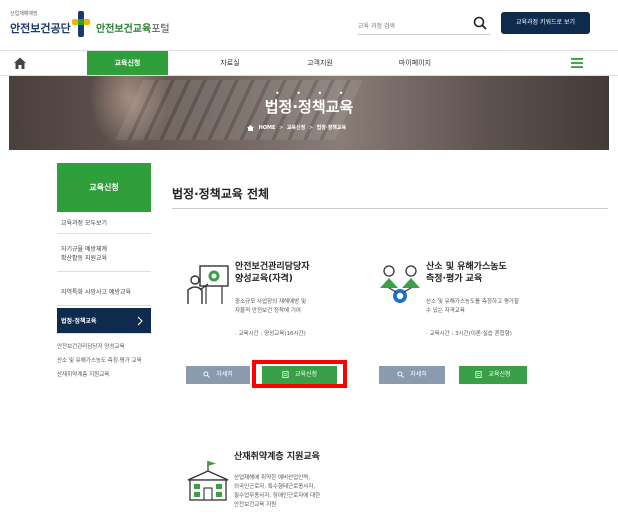 This screenshot has height=531, width=618. Describe the element at coordinates (299, 374) in the screenshot. I see `highlight-box` at that location.